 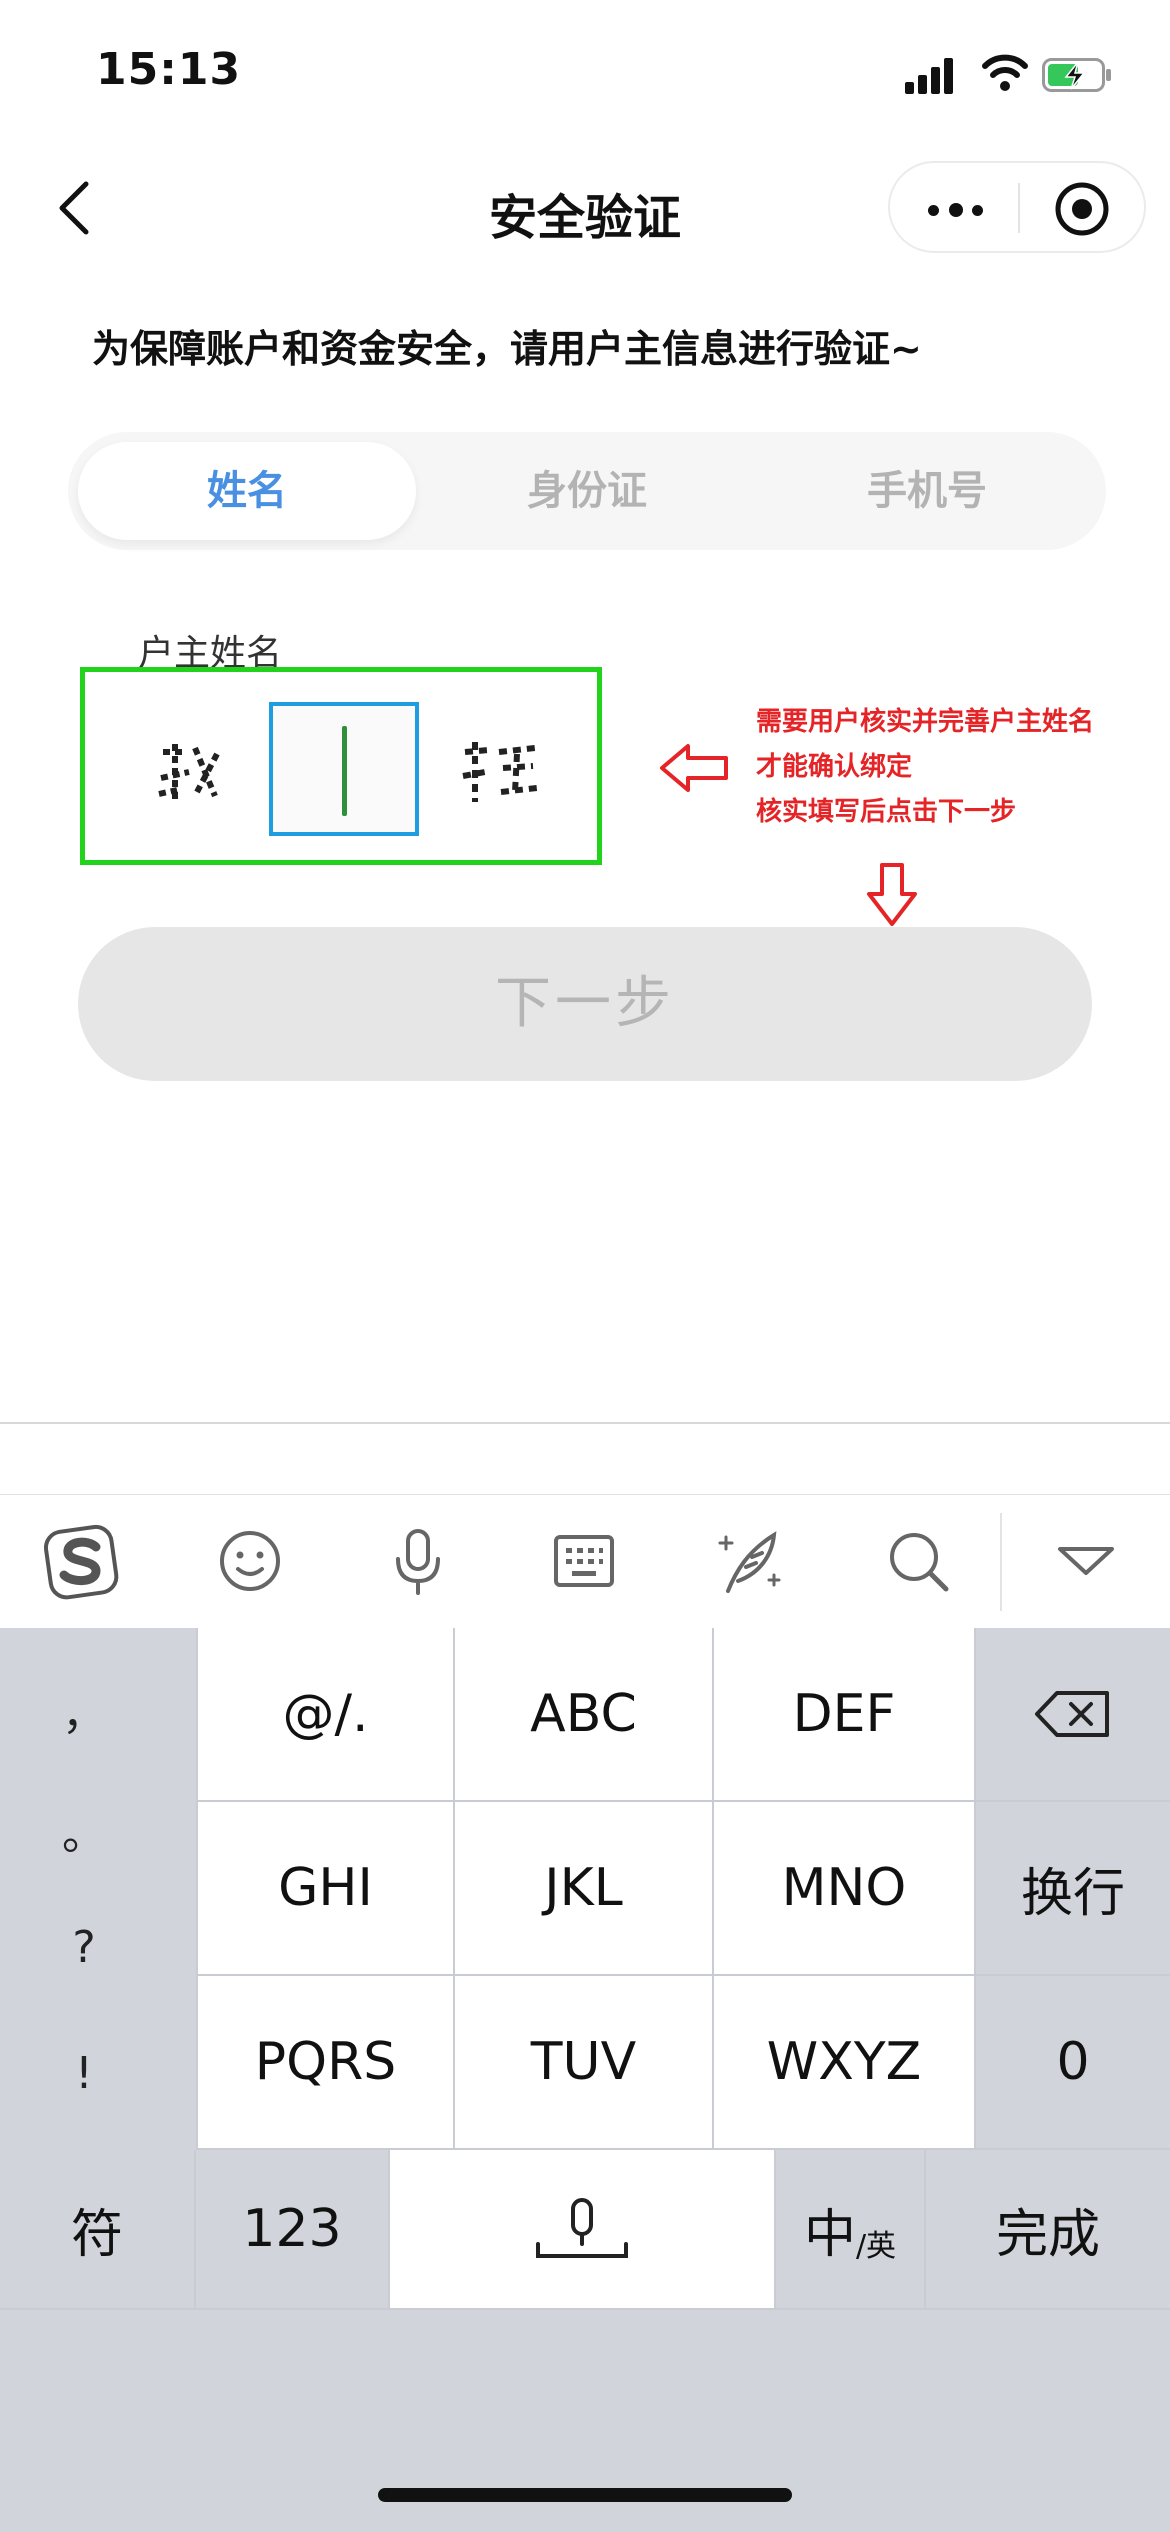 I want to click on signal-icon, so click(x=930, y=76).